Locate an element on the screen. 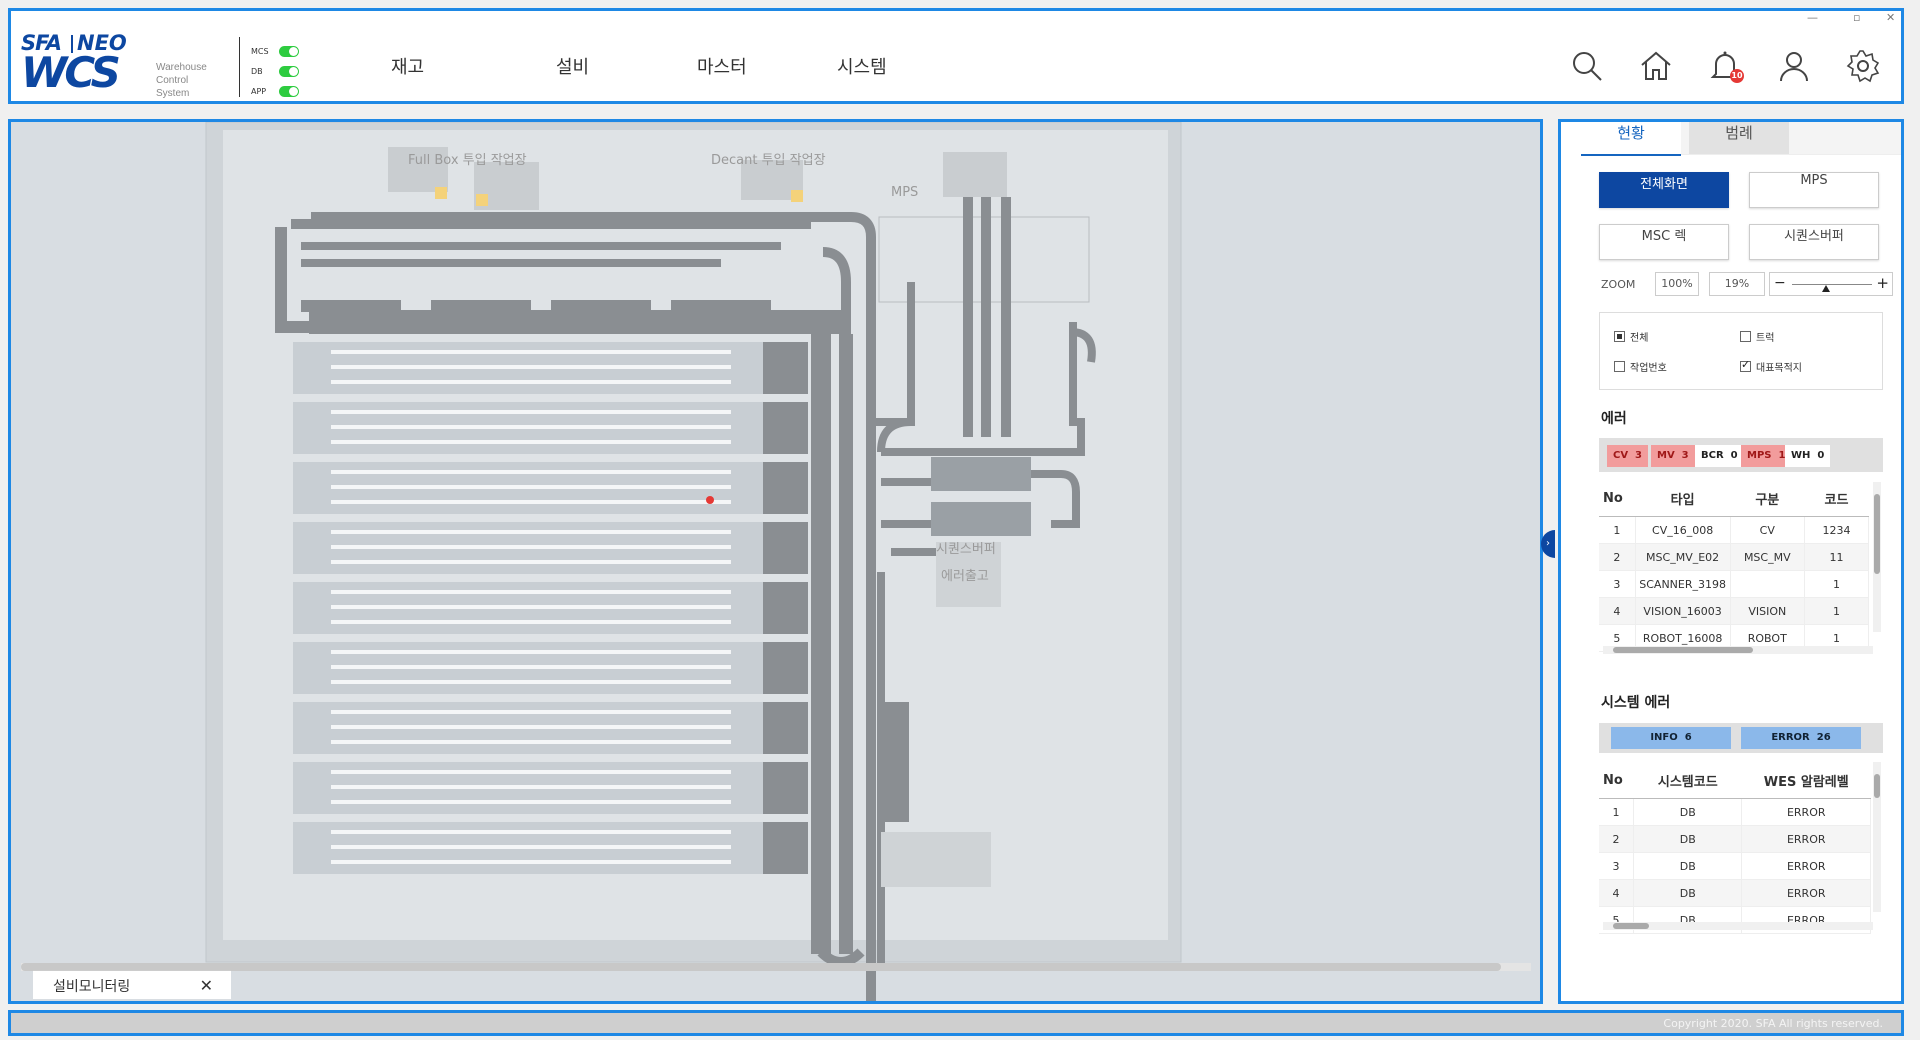 The image size is (1920, 1040). header-divider is located at coordinates (239, 67).